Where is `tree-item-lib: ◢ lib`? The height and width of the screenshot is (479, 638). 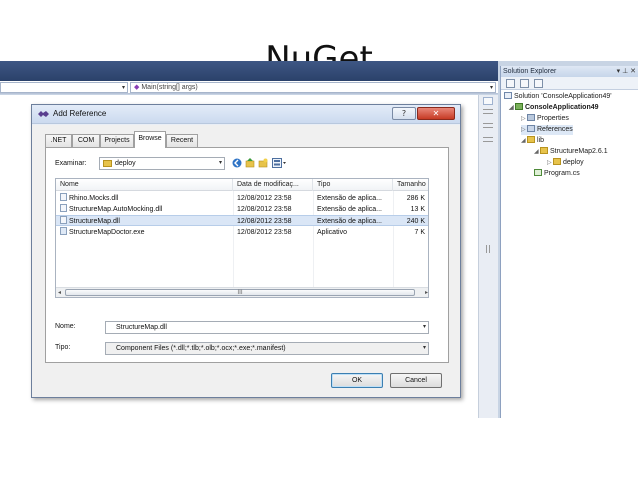
tree-item-lib: ◢ lib is located at coordinates (532, 141).